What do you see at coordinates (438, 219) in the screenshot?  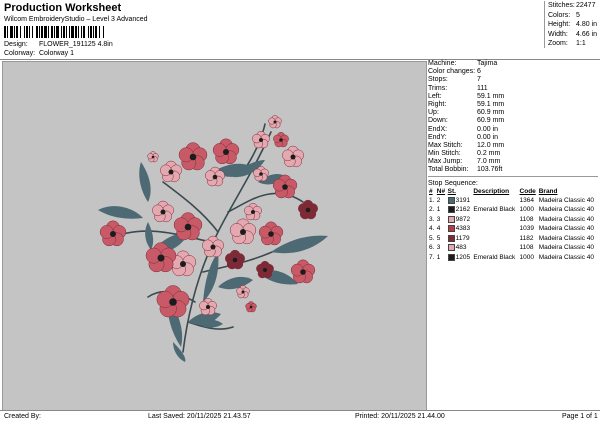 I see `needle-number: 3` at bounding box center [438, 219].